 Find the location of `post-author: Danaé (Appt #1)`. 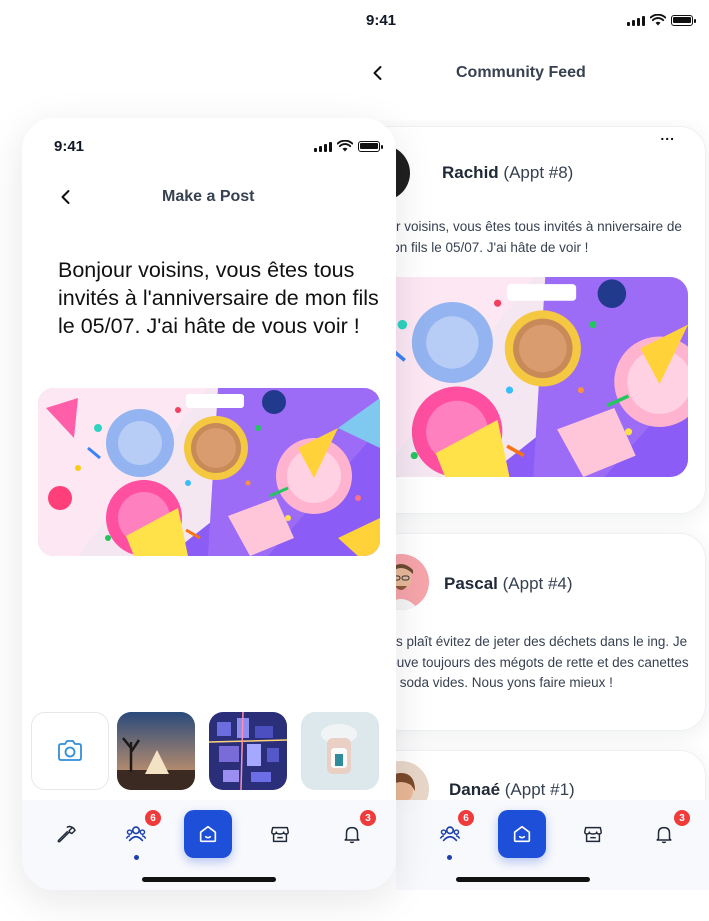

post-author: Danaé (Appt #1) is located at coordinates (512, 789).